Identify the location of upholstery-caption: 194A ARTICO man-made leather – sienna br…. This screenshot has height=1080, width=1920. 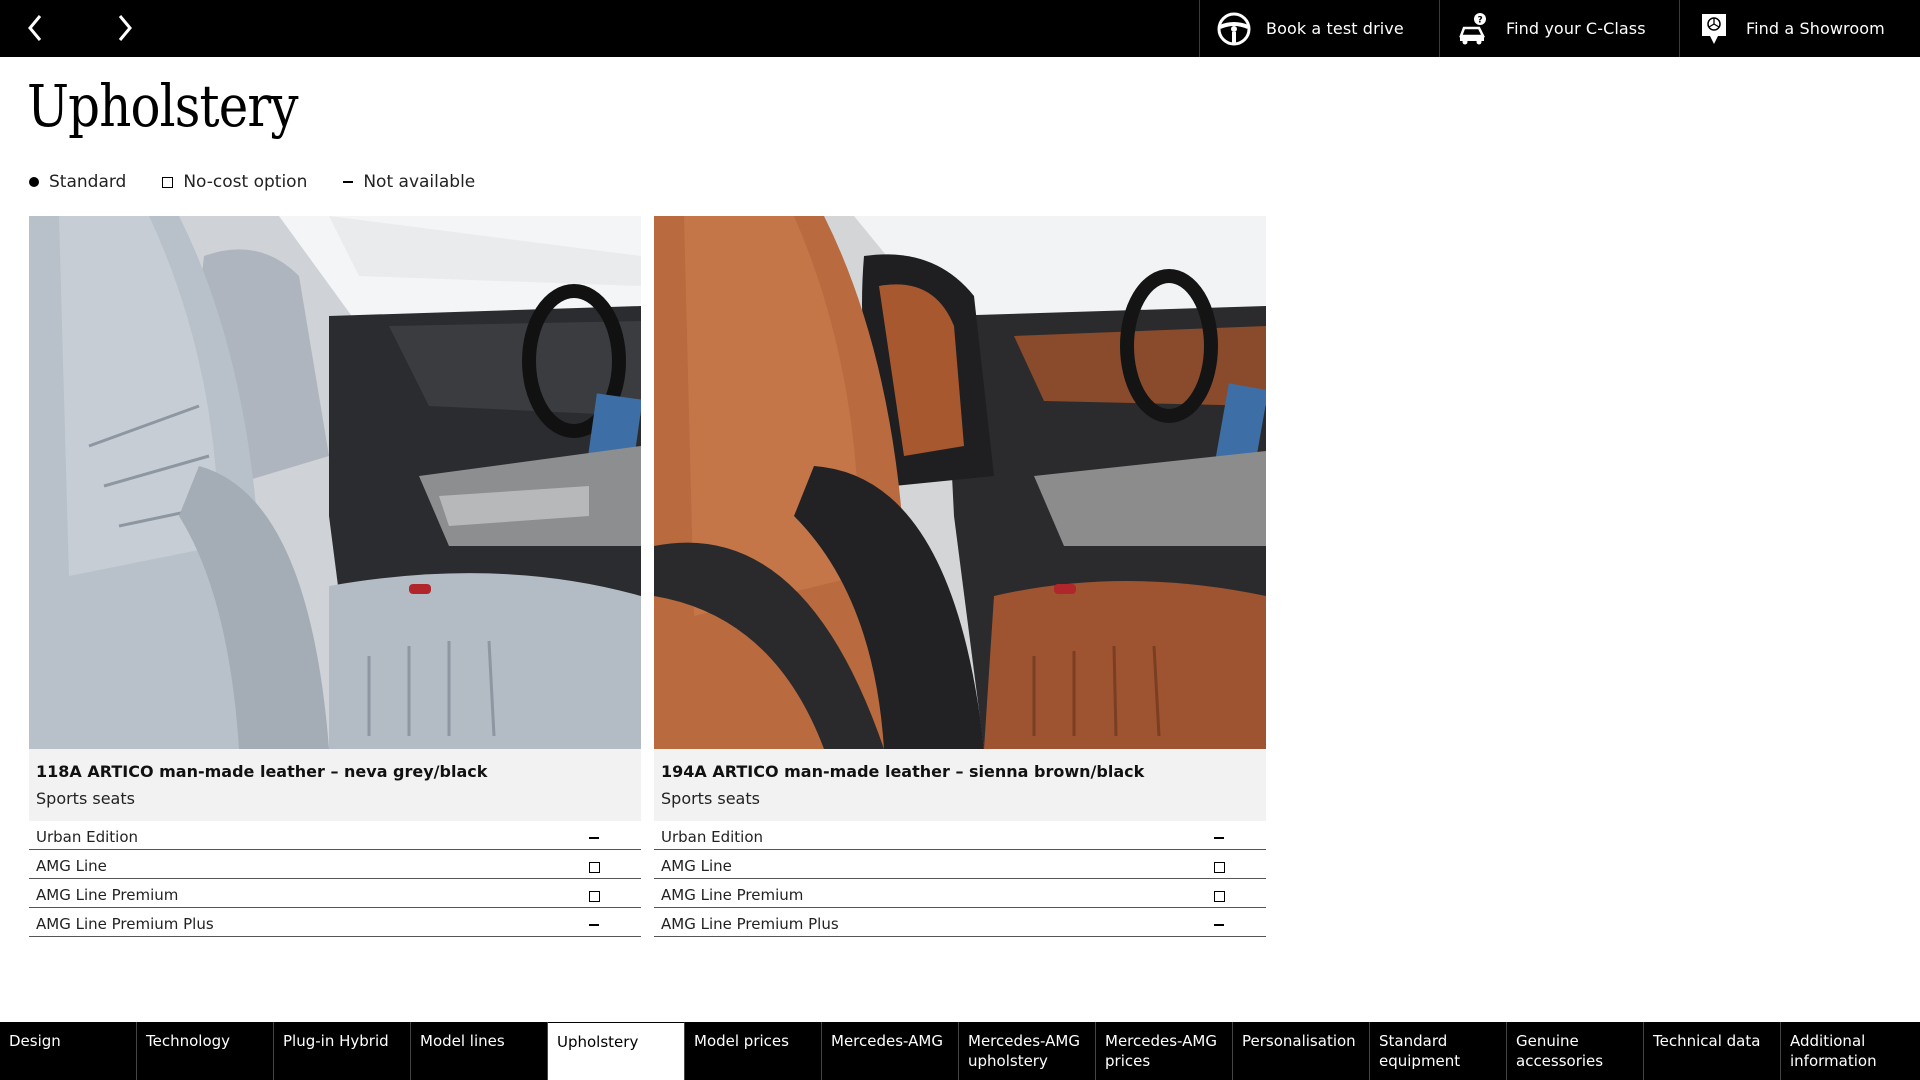
(960, 785).